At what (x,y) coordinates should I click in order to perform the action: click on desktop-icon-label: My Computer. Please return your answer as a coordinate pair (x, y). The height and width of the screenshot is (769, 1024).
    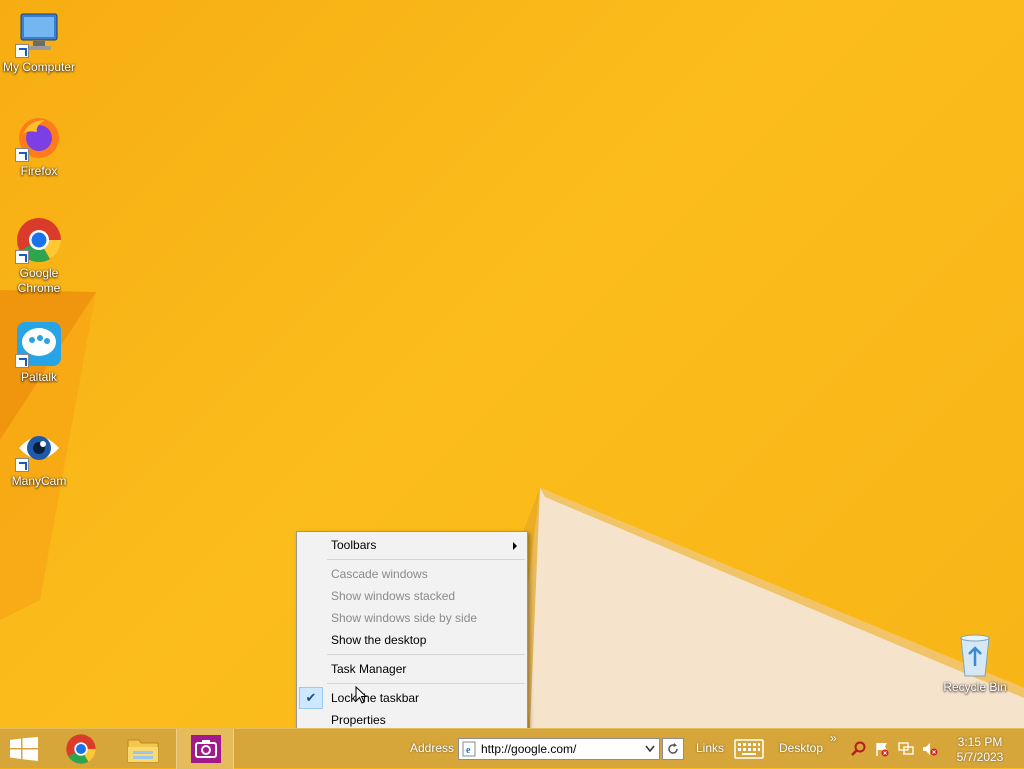
    Looking at the image, I should click on (39, 67).